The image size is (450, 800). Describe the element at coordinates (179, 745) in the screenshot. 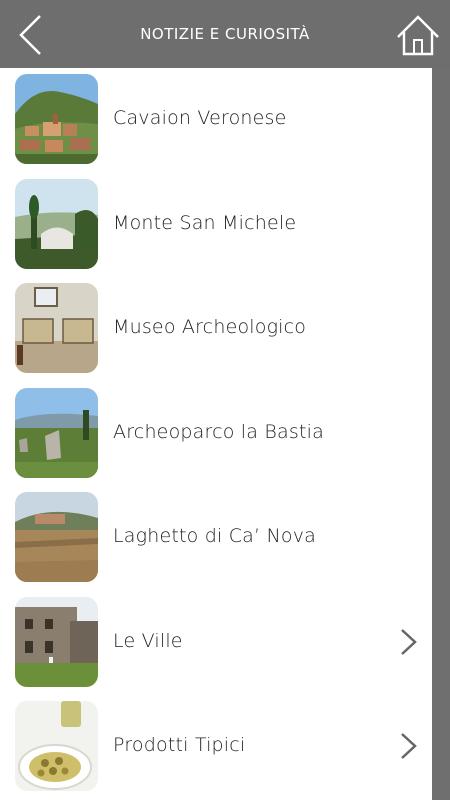

I see `list-item-label: Prodotti Tipici` at that location.